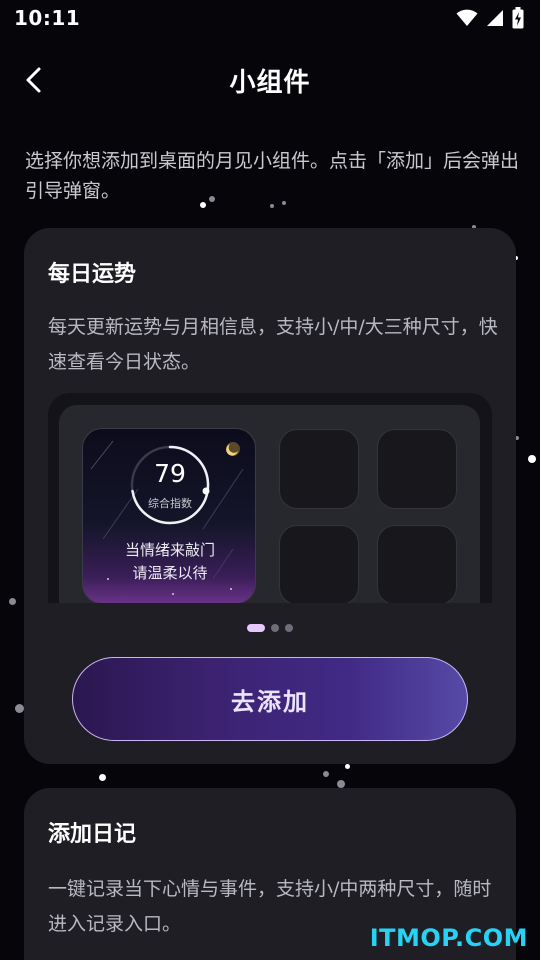 This screenshot has height=960, width=540. I want to click on status-icons, so click(490, 18).